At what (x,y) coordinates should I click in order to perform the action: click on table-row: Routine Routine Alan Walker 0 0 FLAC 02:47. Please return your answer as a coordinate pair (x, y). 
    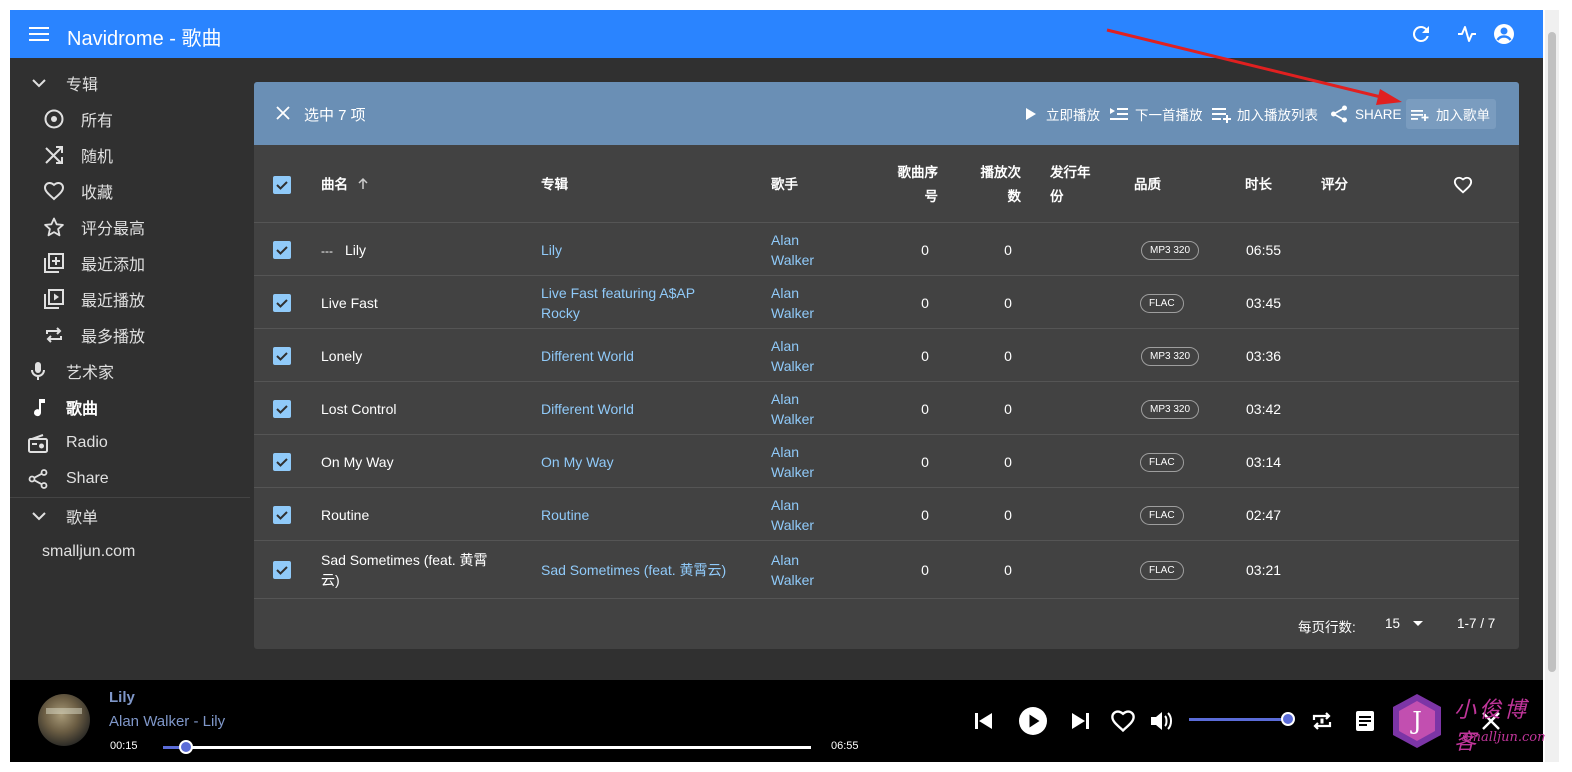
    Looking at the image, I should click on (886, 514).